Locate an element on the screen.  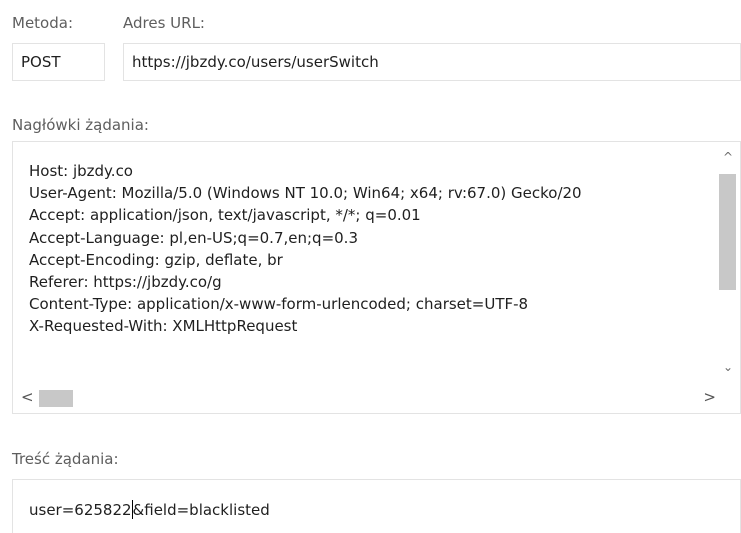
method-value: POST is located at coordinates (41, 62).